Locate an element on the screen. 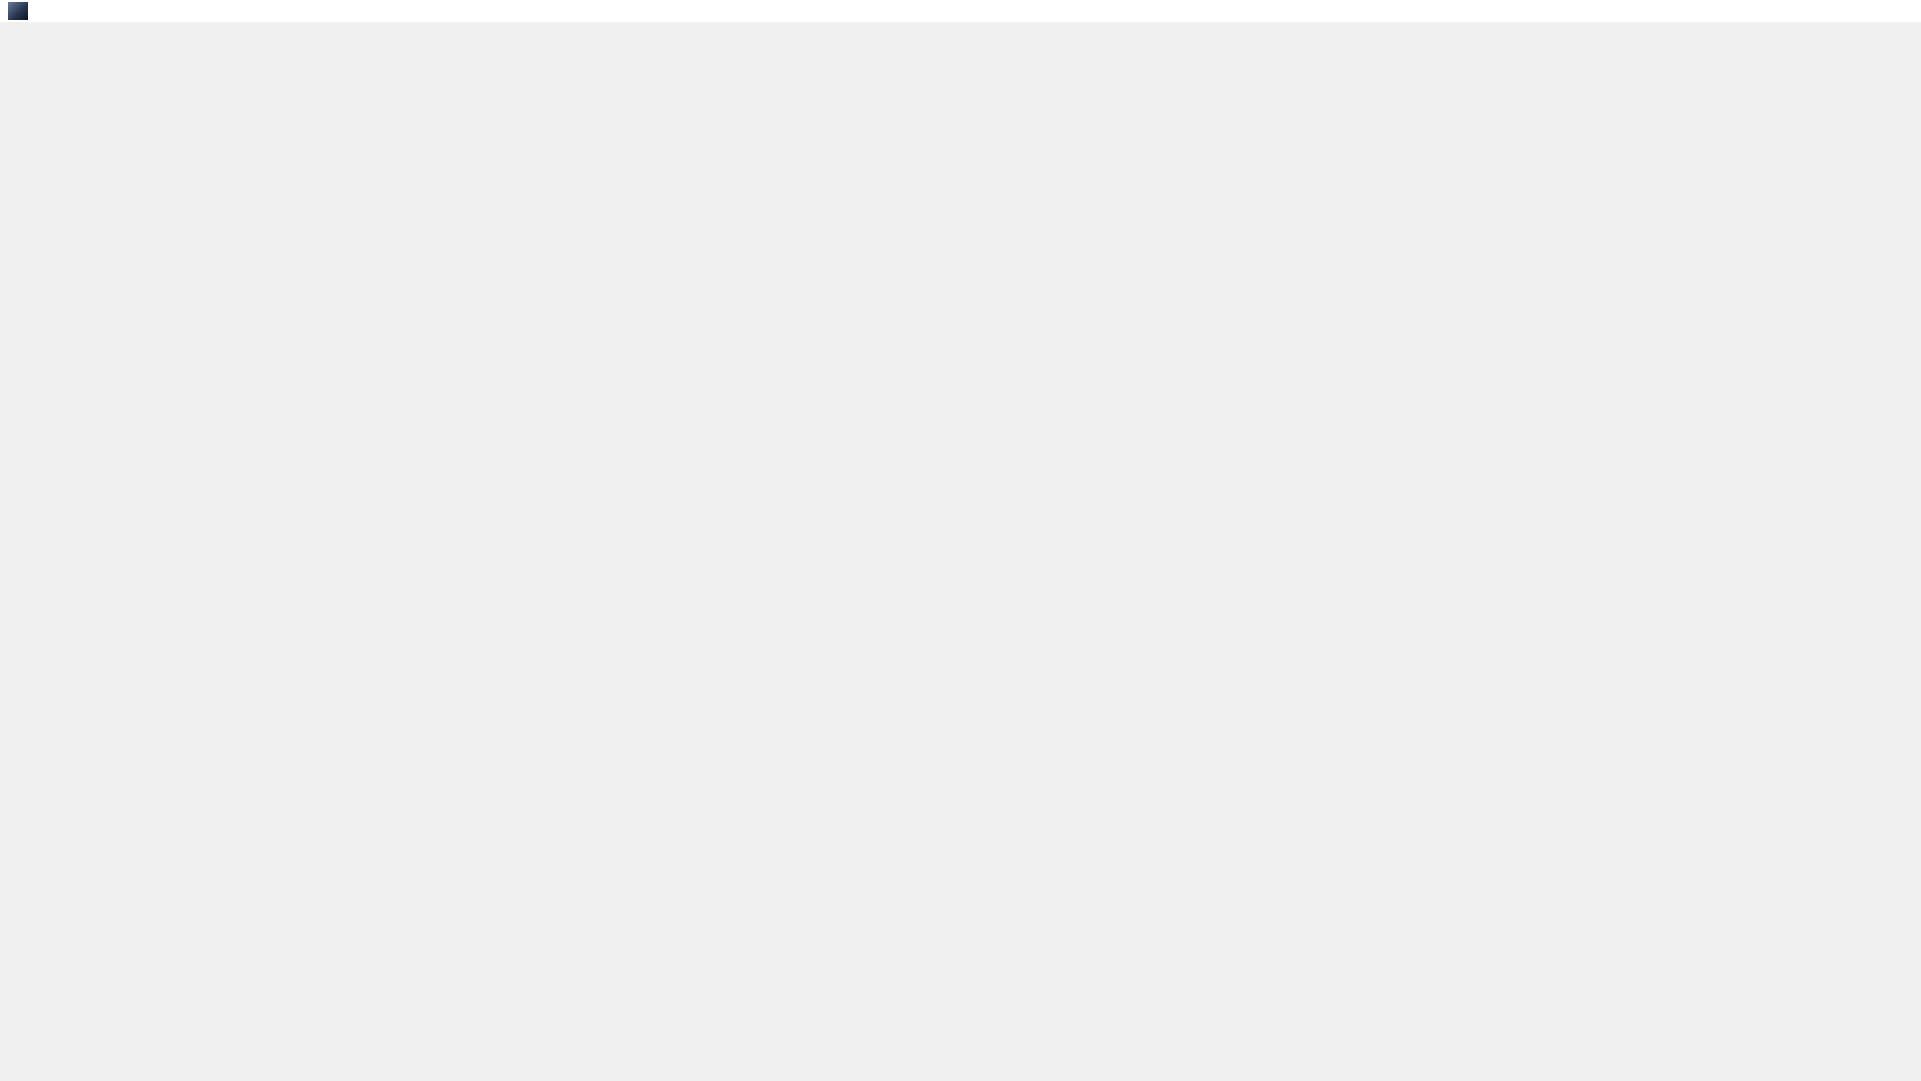 The width and height of the screenshot is (1921, 1081). minimize-button is located at coordinates (1829, 11).